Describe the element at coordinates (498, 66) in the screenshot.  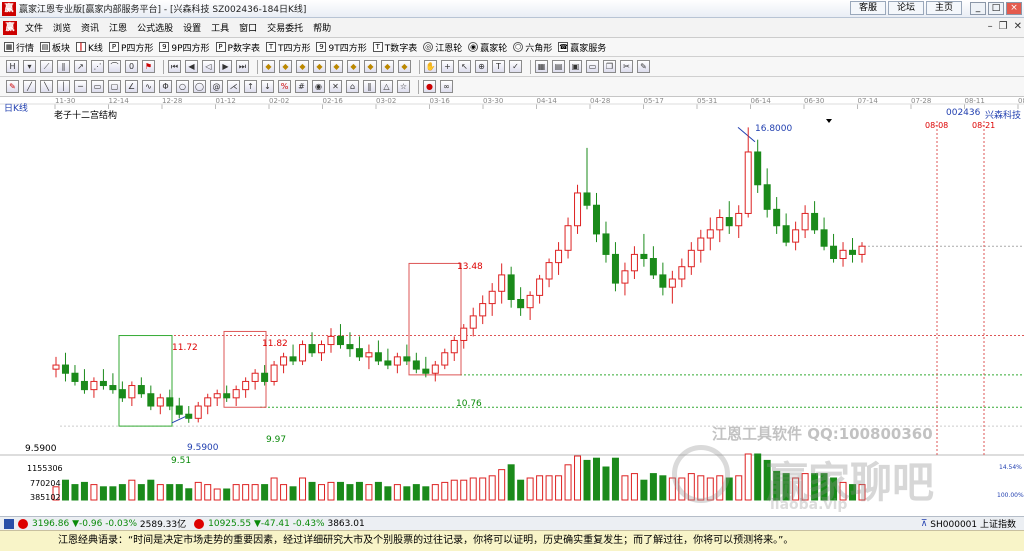
I see `text-icon: T` at that location.